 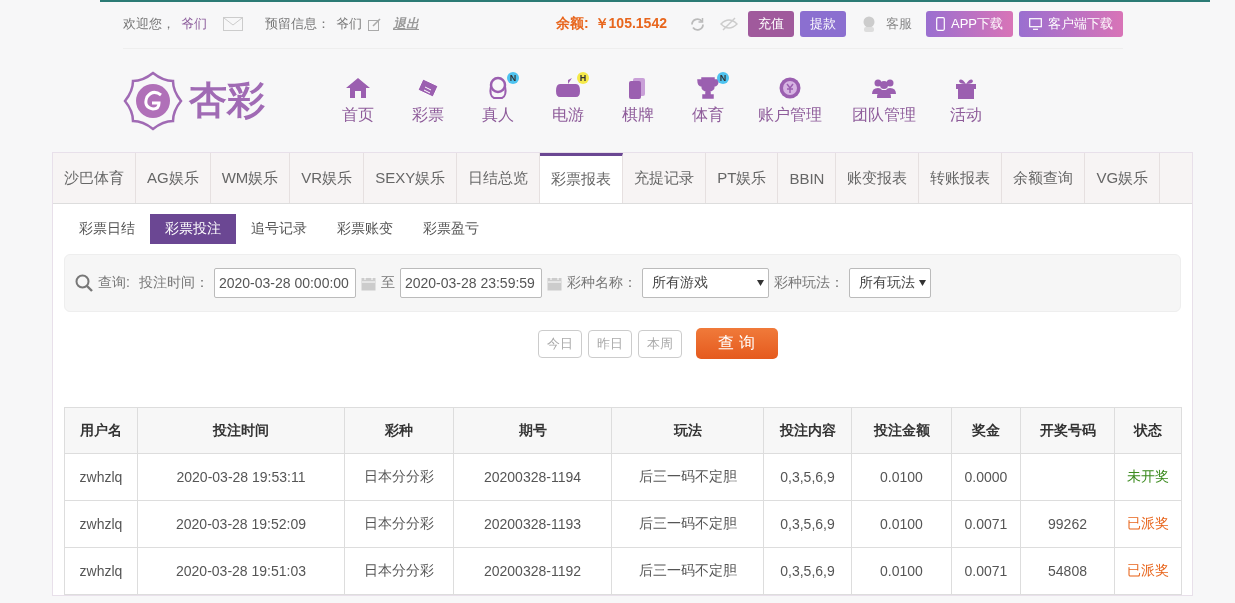 What do you see at coordinates (399, 430) in the screenshot?
I see `column-header: 彩种` at bounding box center [399, 430].